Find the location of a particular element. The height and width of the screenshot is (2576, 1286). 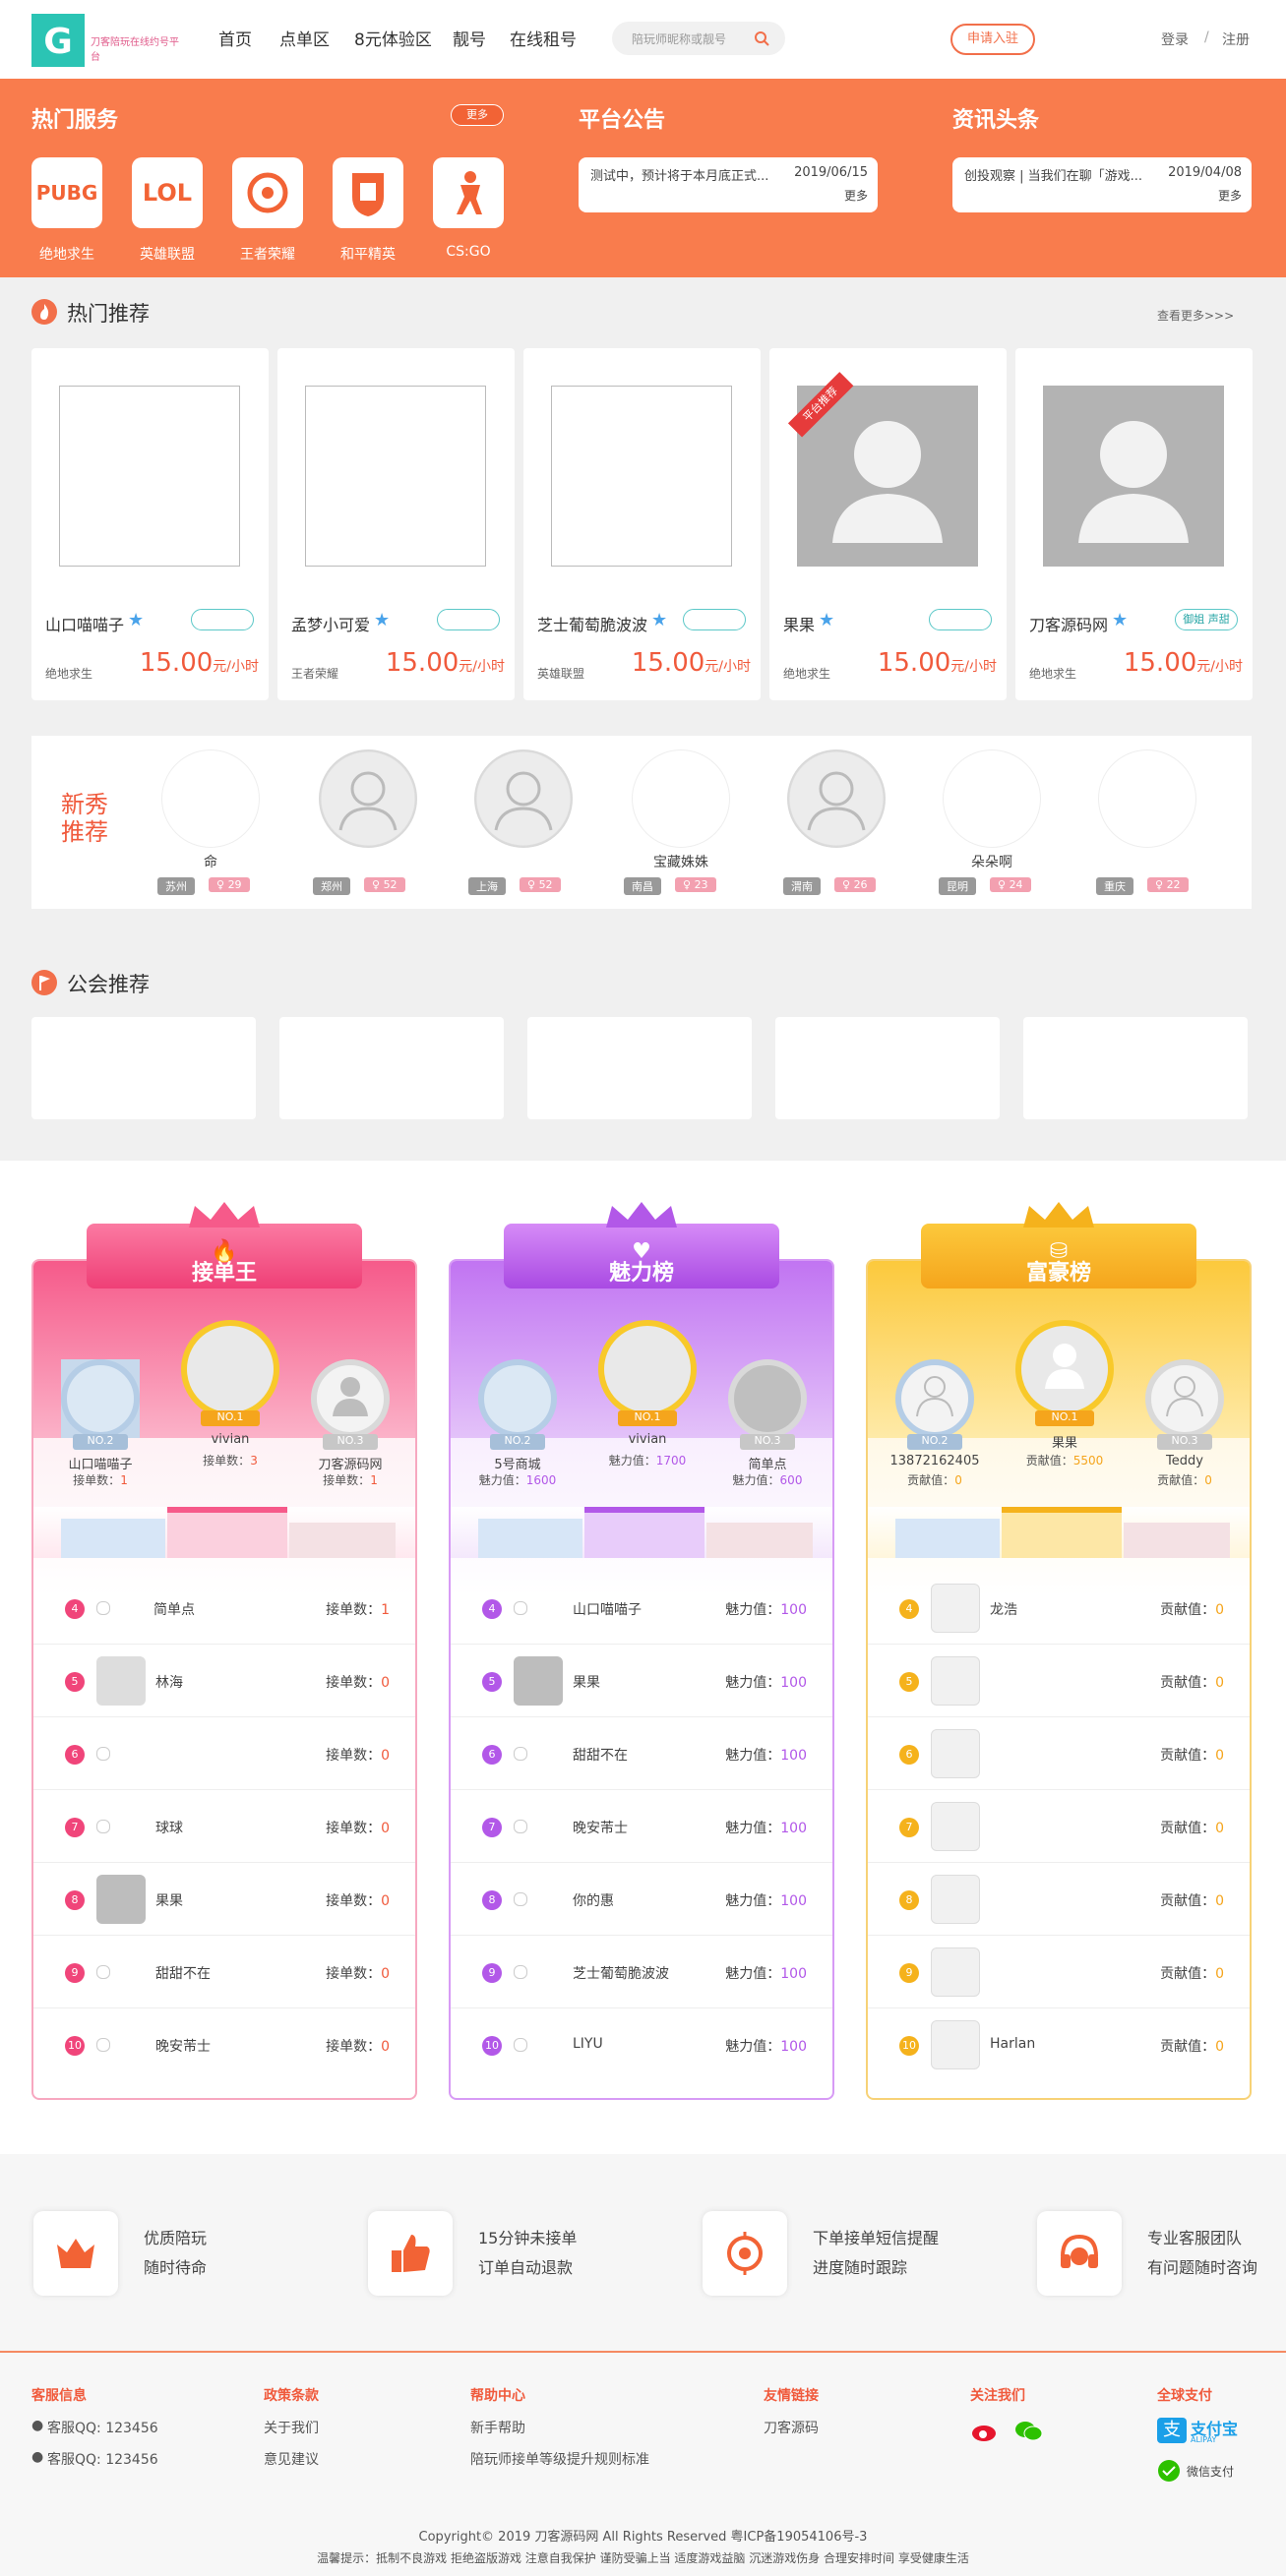

search-icon is located at coordinates (761, 38).